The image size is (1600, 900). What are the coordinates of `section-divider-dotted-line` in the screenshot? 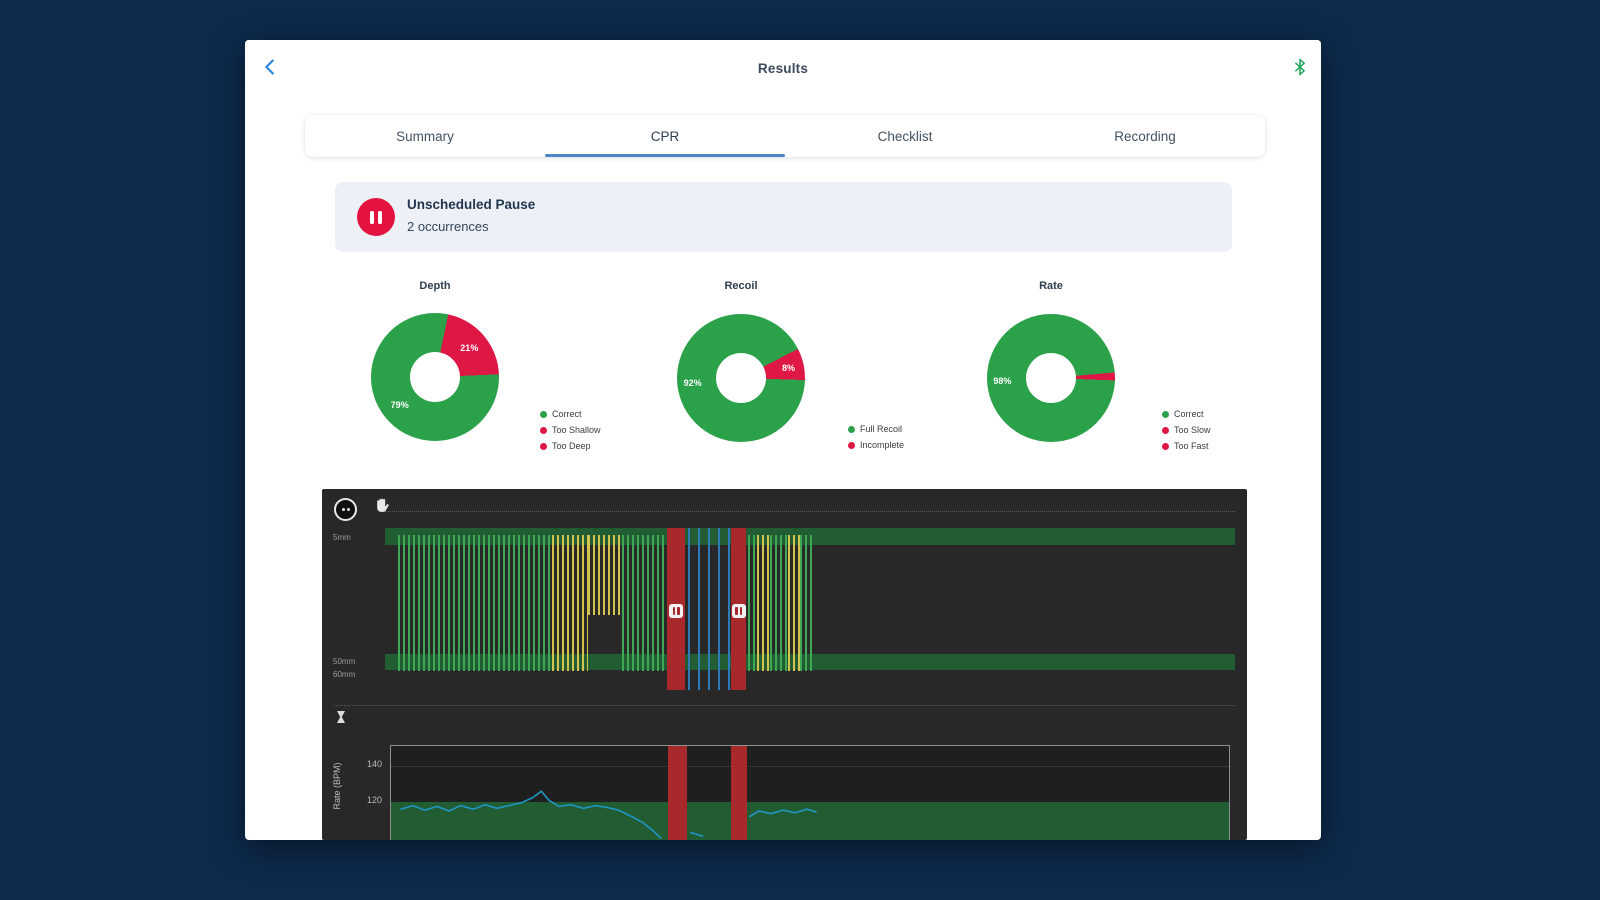 It's located at (784, 705).